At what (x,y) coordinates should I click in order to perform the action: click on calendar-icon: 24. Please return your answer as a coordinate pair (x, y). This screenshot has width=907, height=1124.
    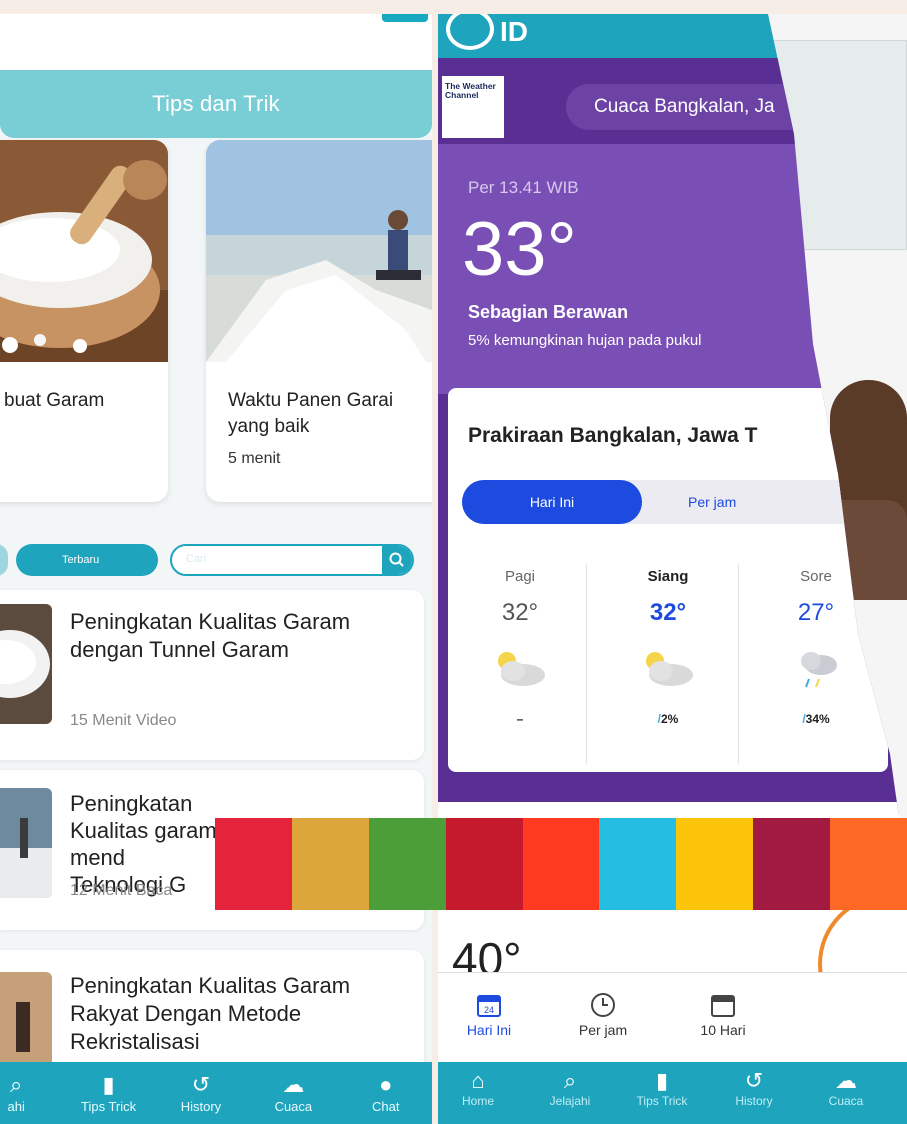
    Looking at the image, I should click on (489, 1006).